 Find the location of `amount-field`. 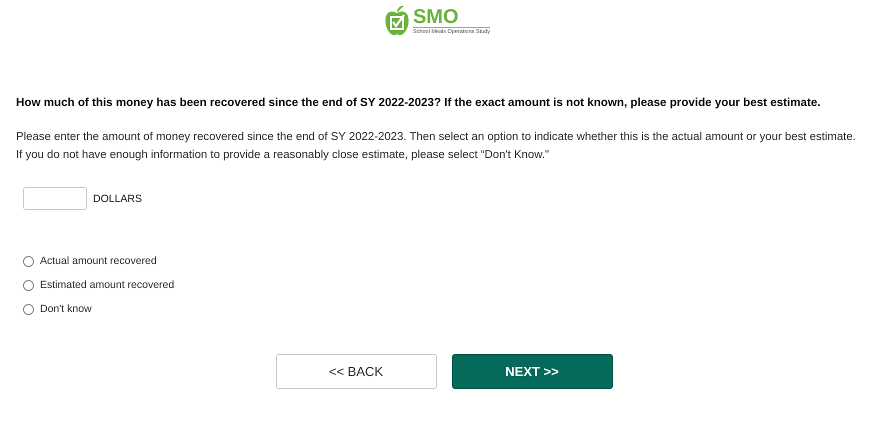

amount-field is located at coordinates (55, 198).